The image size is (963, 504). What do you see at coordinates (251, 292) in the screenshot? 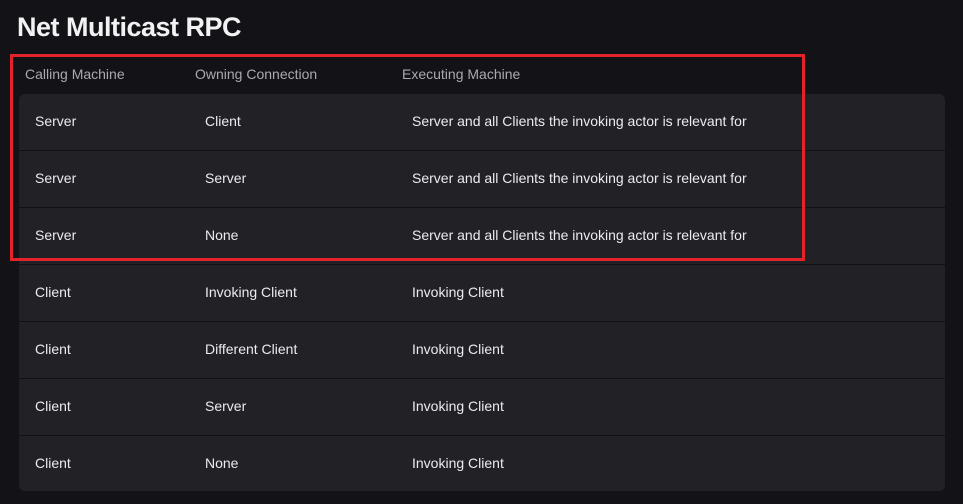
I see `cell-owning-connection: Invoking Client` at bounding box center [251, 292].